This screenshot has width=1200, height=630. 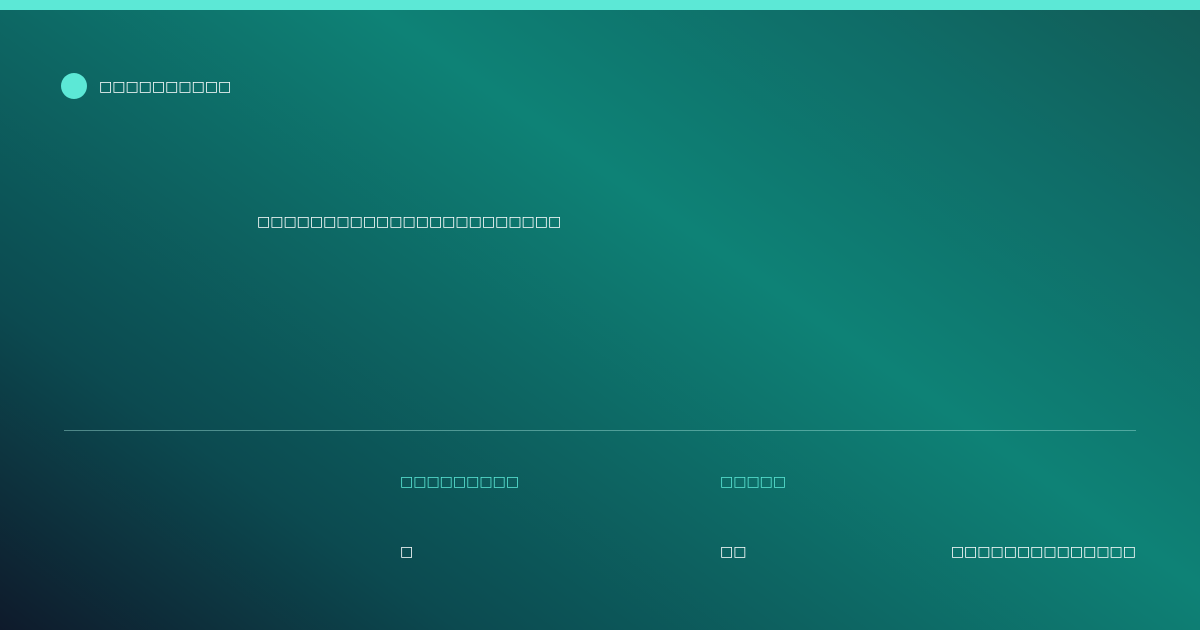 What do you see at coordinates (1043, 552) in the screenshot?
I see `meta-value-3: □□□□□□□□□□□□□□` at bounding box center [1043, 552].